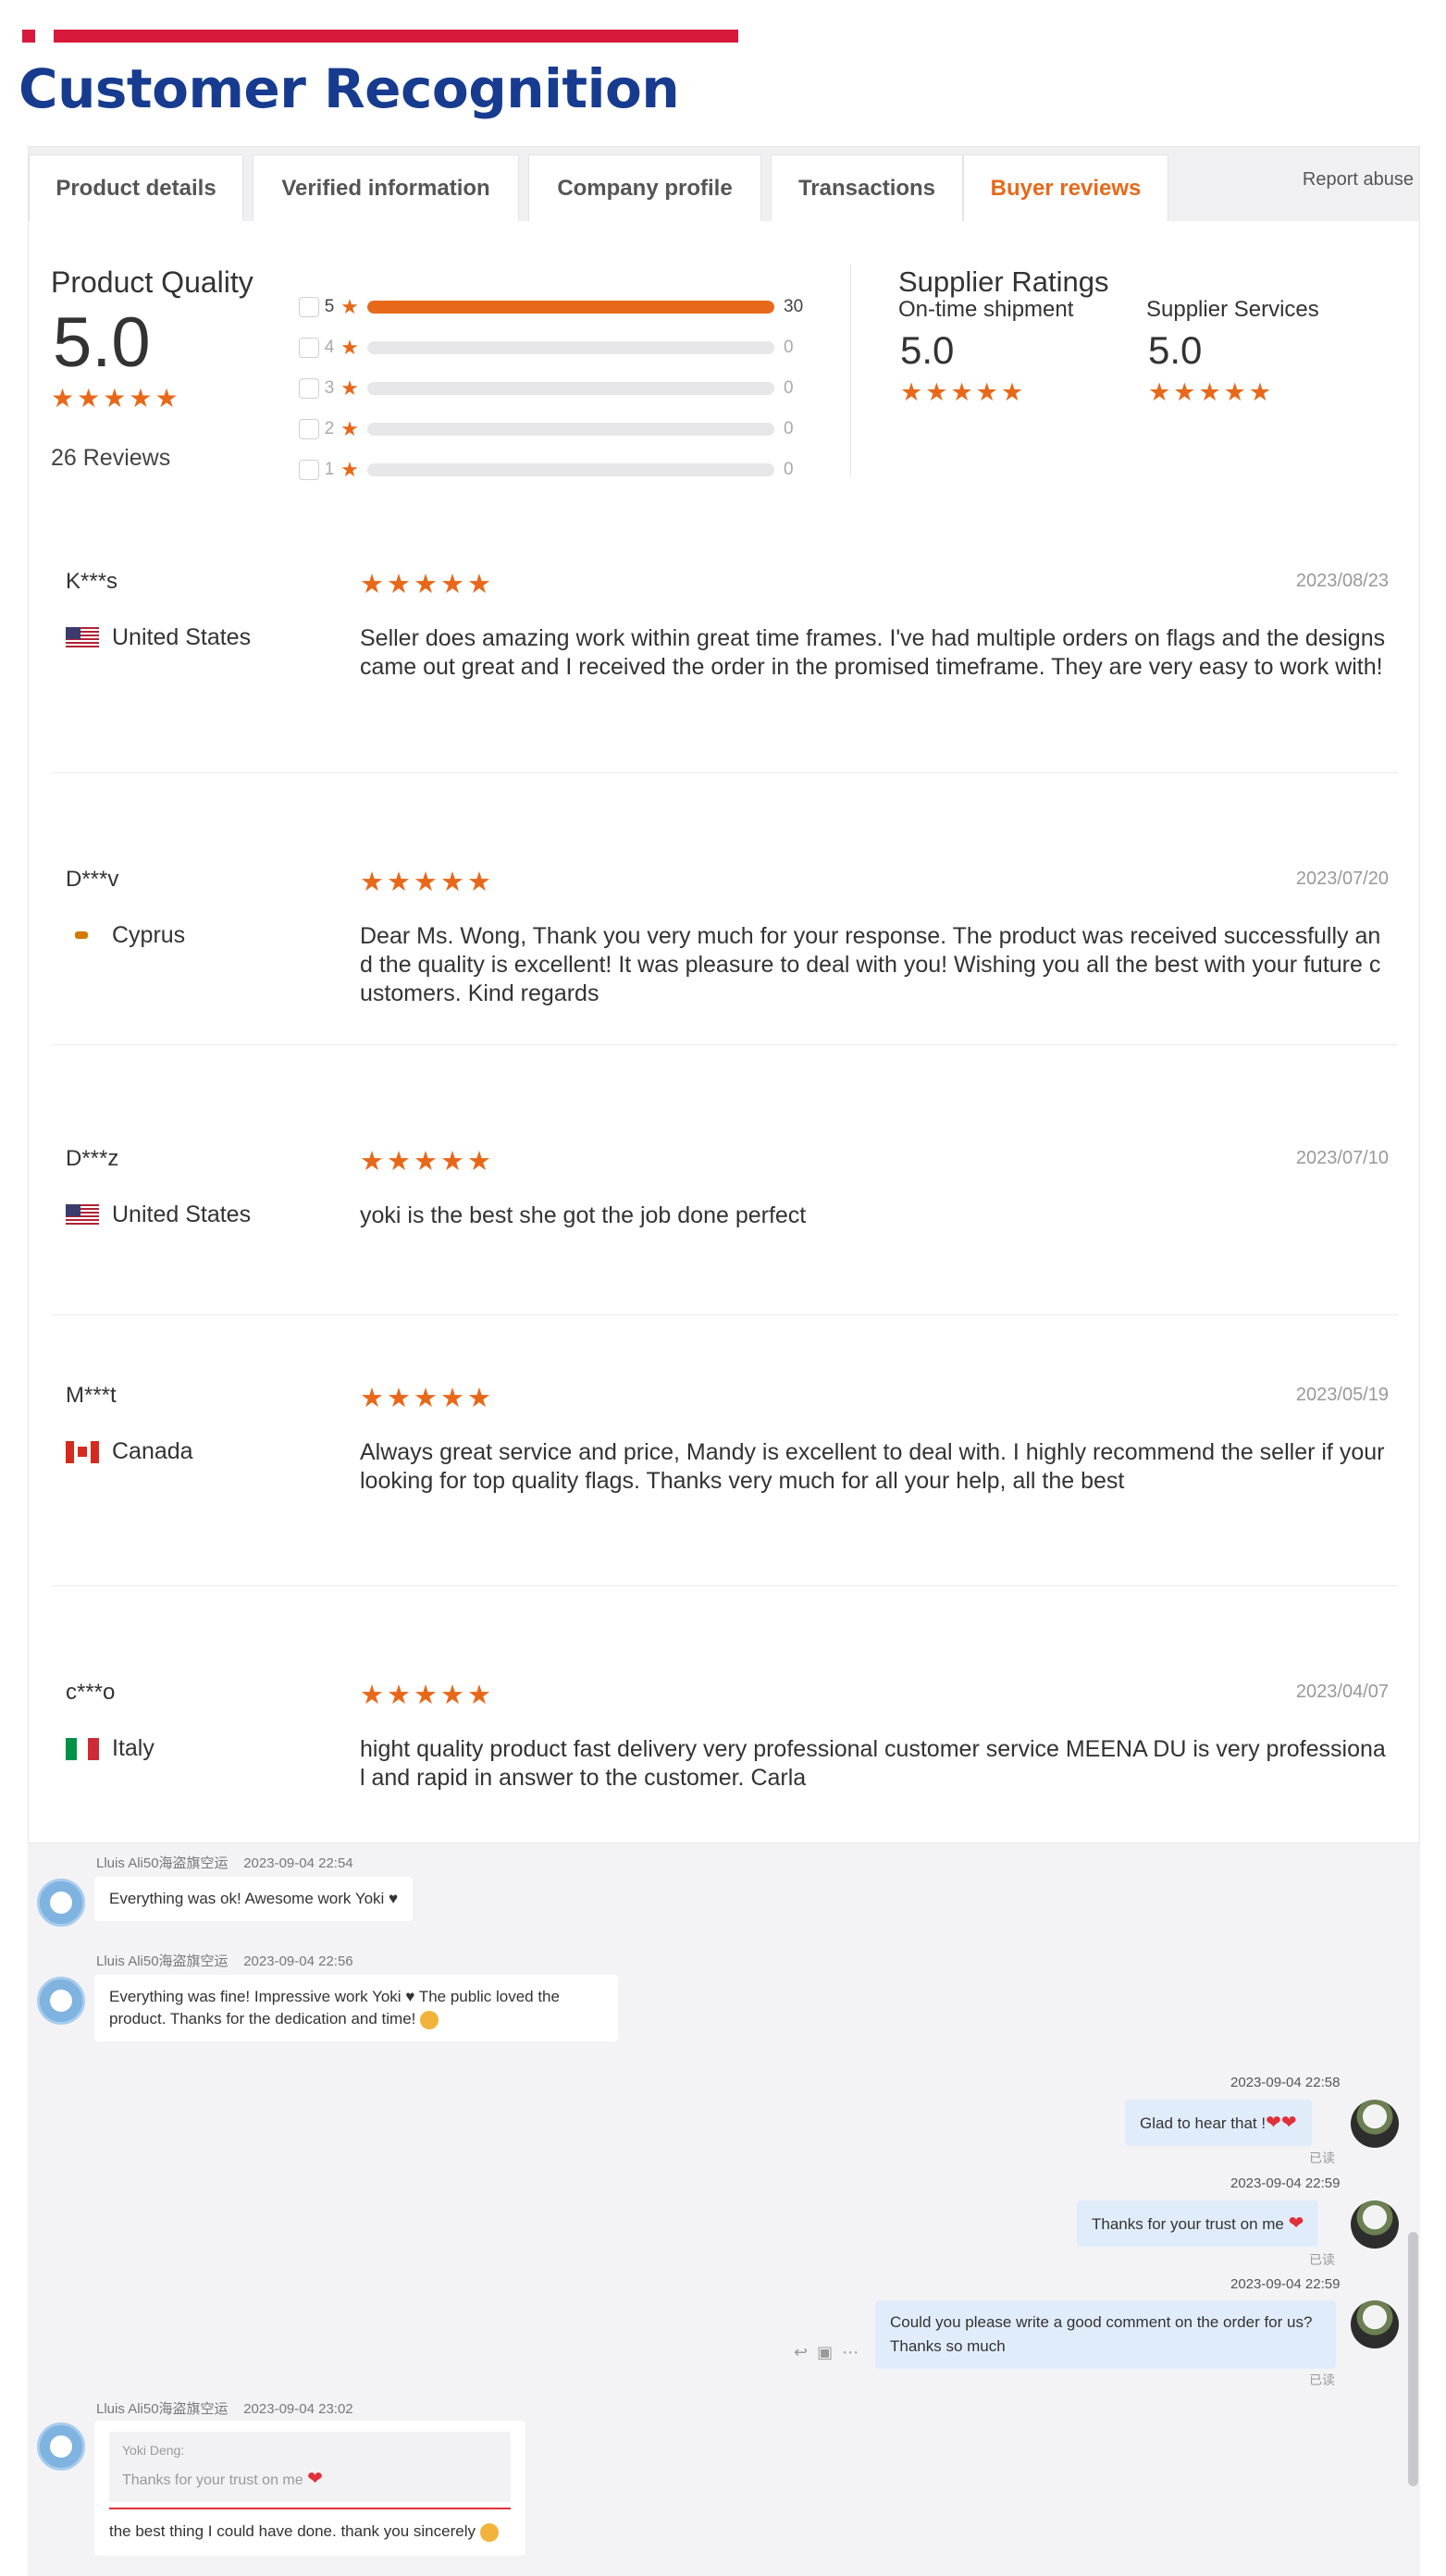 The image size is (1446, 2576). I want to click on heart-icon: ❤, so click(1296, 2223).